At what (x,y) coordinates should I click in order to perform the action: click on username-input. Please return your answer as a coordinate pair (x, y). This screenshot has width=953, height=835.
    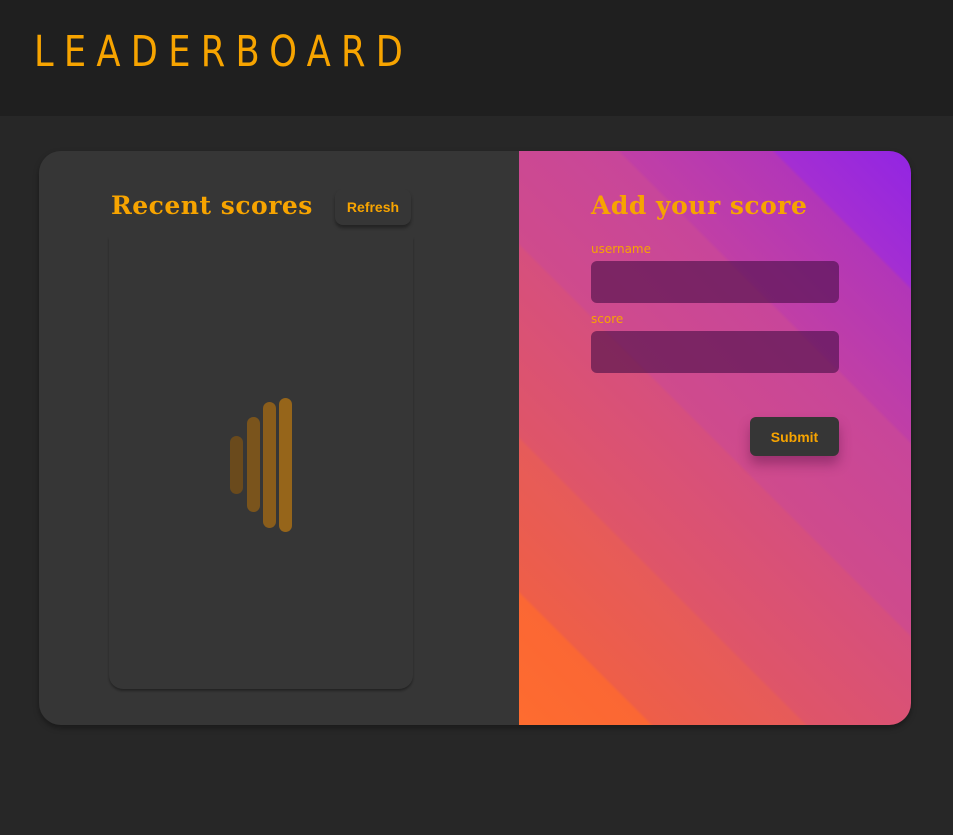
    Looking at the image, I should click on (715, 282).